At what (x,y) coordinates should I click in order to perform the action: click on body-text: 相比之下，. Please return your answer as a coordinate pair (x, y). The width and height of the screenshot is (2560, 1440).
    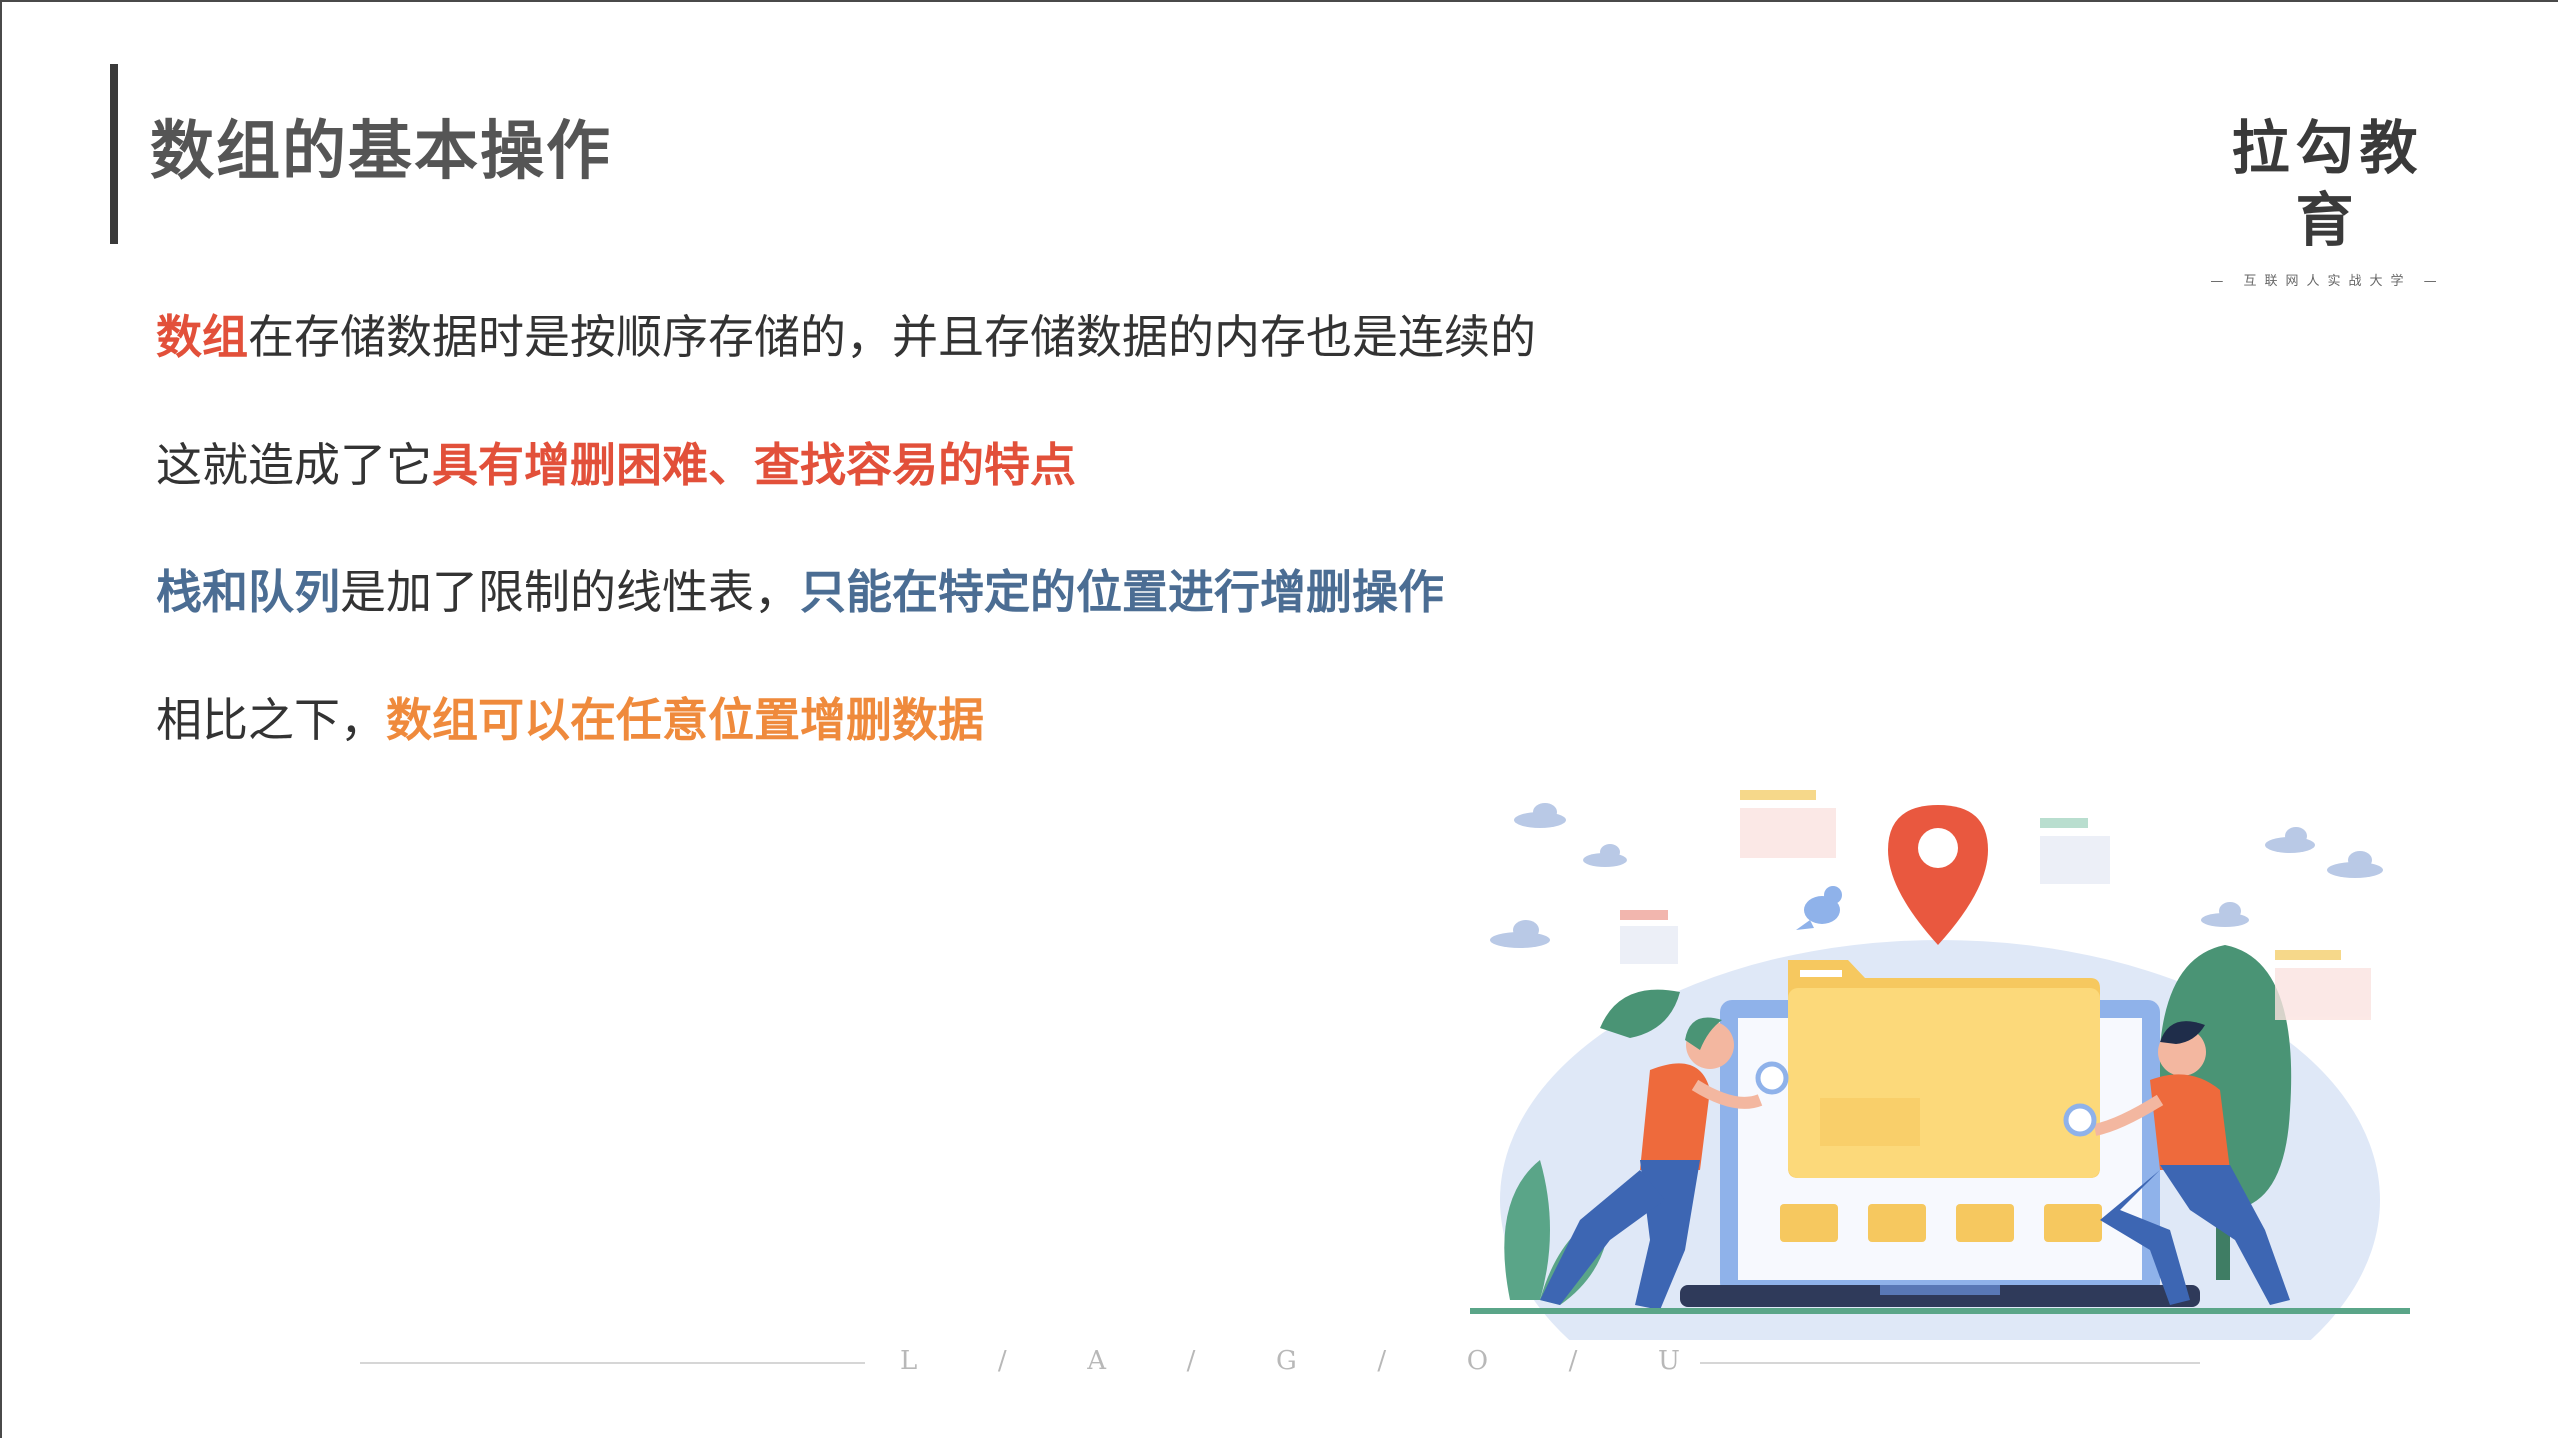
    Looking at the image, I should click on (271, 720).